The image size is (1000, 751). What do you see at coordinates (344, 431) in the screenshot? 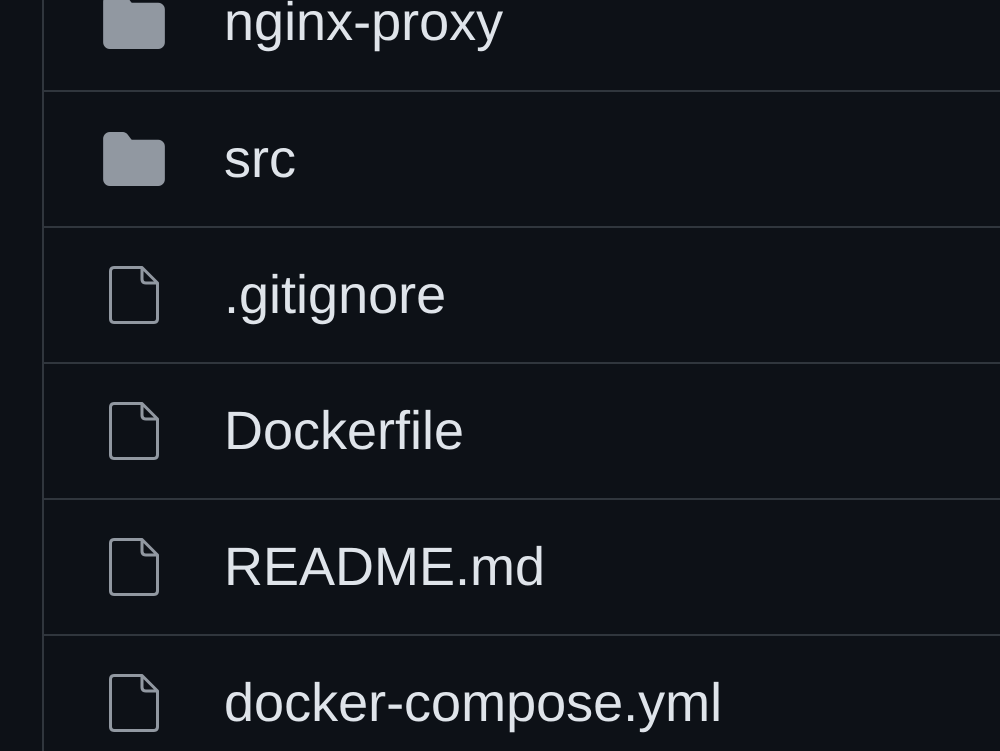
I see `file-link: Dockerfile` at bounding box center [344, 431].